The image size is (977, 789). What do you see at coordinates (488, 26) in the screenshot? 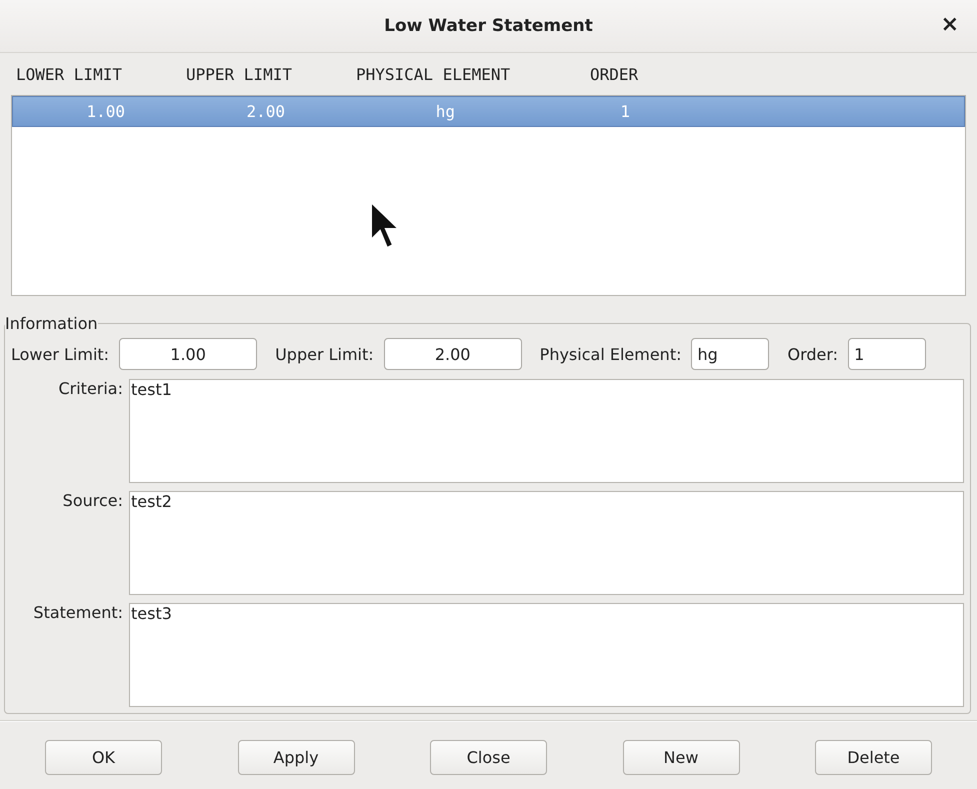
I see `window-title: Low Water Statement` at bounding box center [488, 26].